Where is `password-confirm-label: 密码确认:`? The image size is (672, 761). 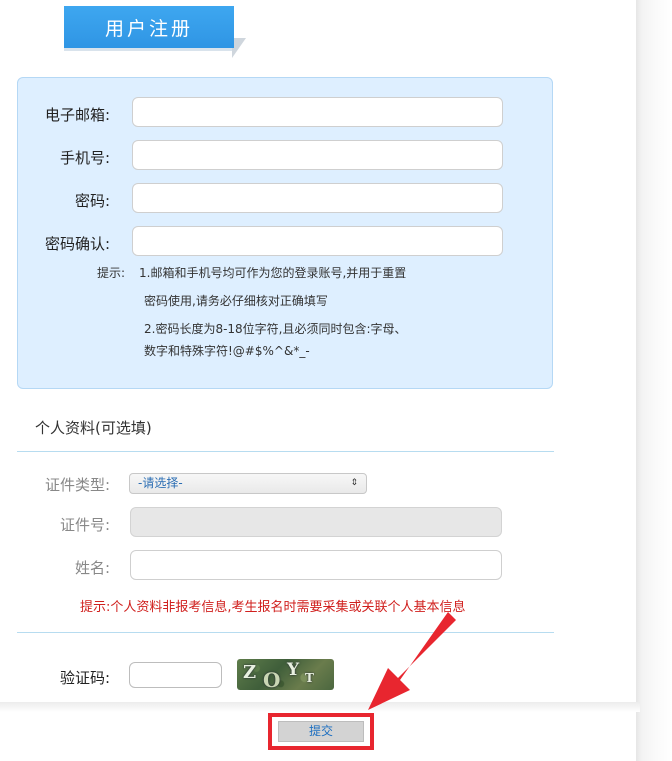
password-confirm-label: 密码确认: is located at coordinates (77, 244).